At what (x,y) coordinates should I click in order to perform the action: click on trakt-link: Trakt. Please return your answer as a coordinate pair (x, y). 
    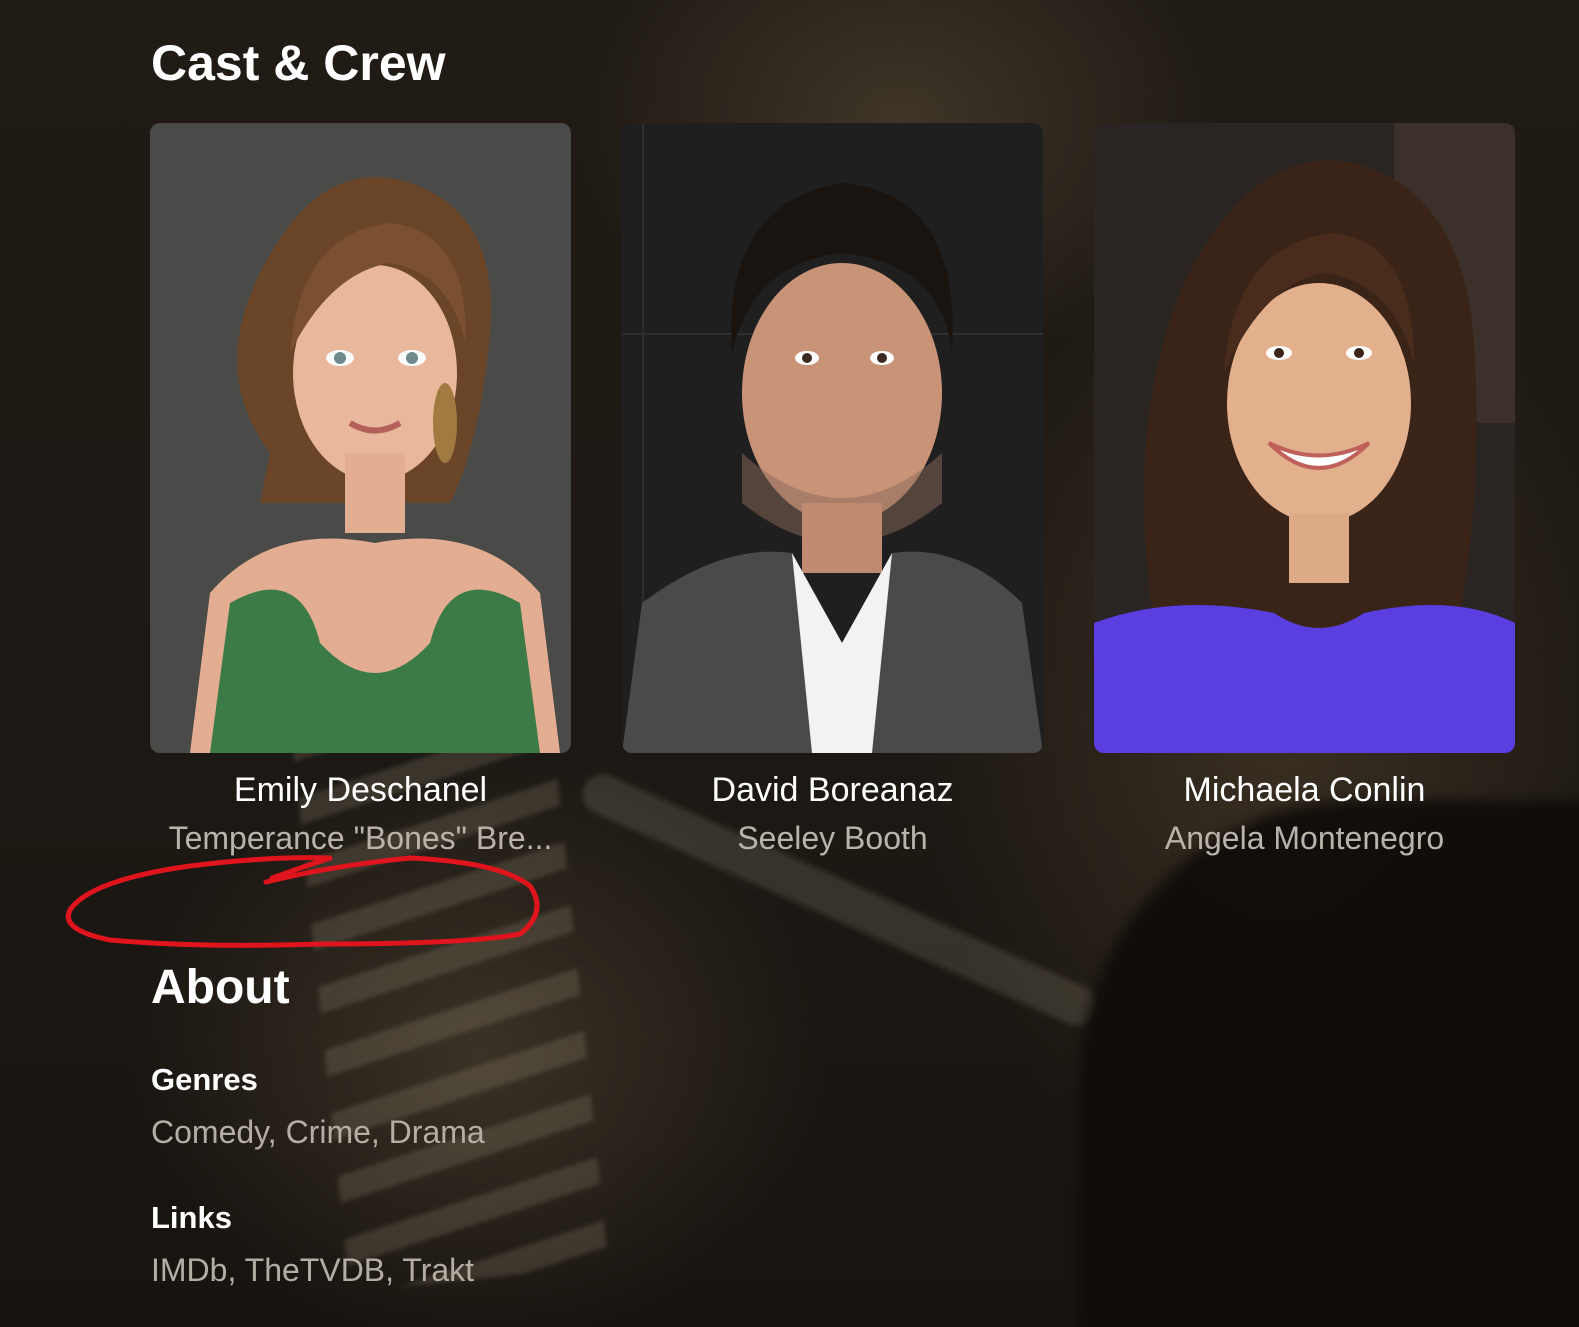
    Looking at the image, I should click on (438, 1270).